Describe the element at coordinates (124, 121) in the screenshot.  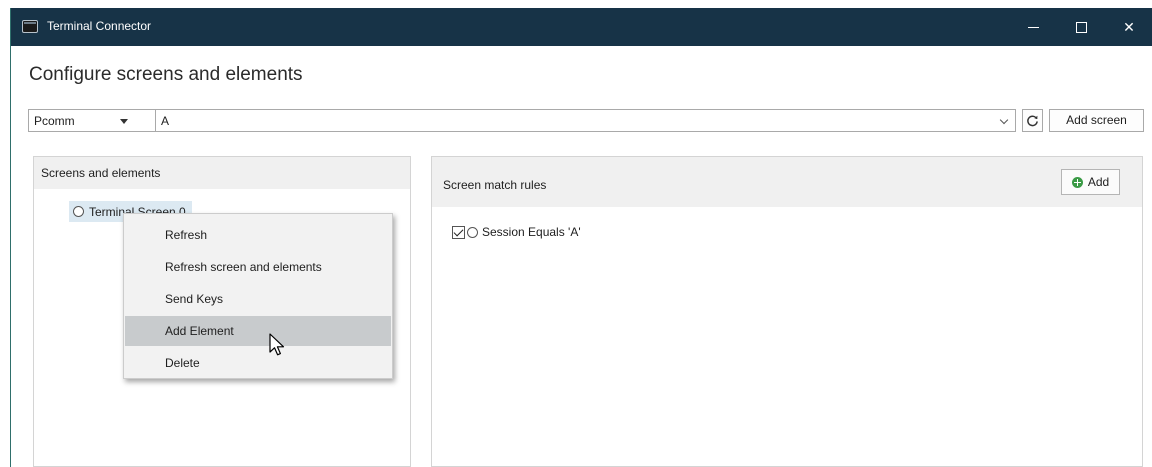
I see `dropdown-arrow-icon` at that location.